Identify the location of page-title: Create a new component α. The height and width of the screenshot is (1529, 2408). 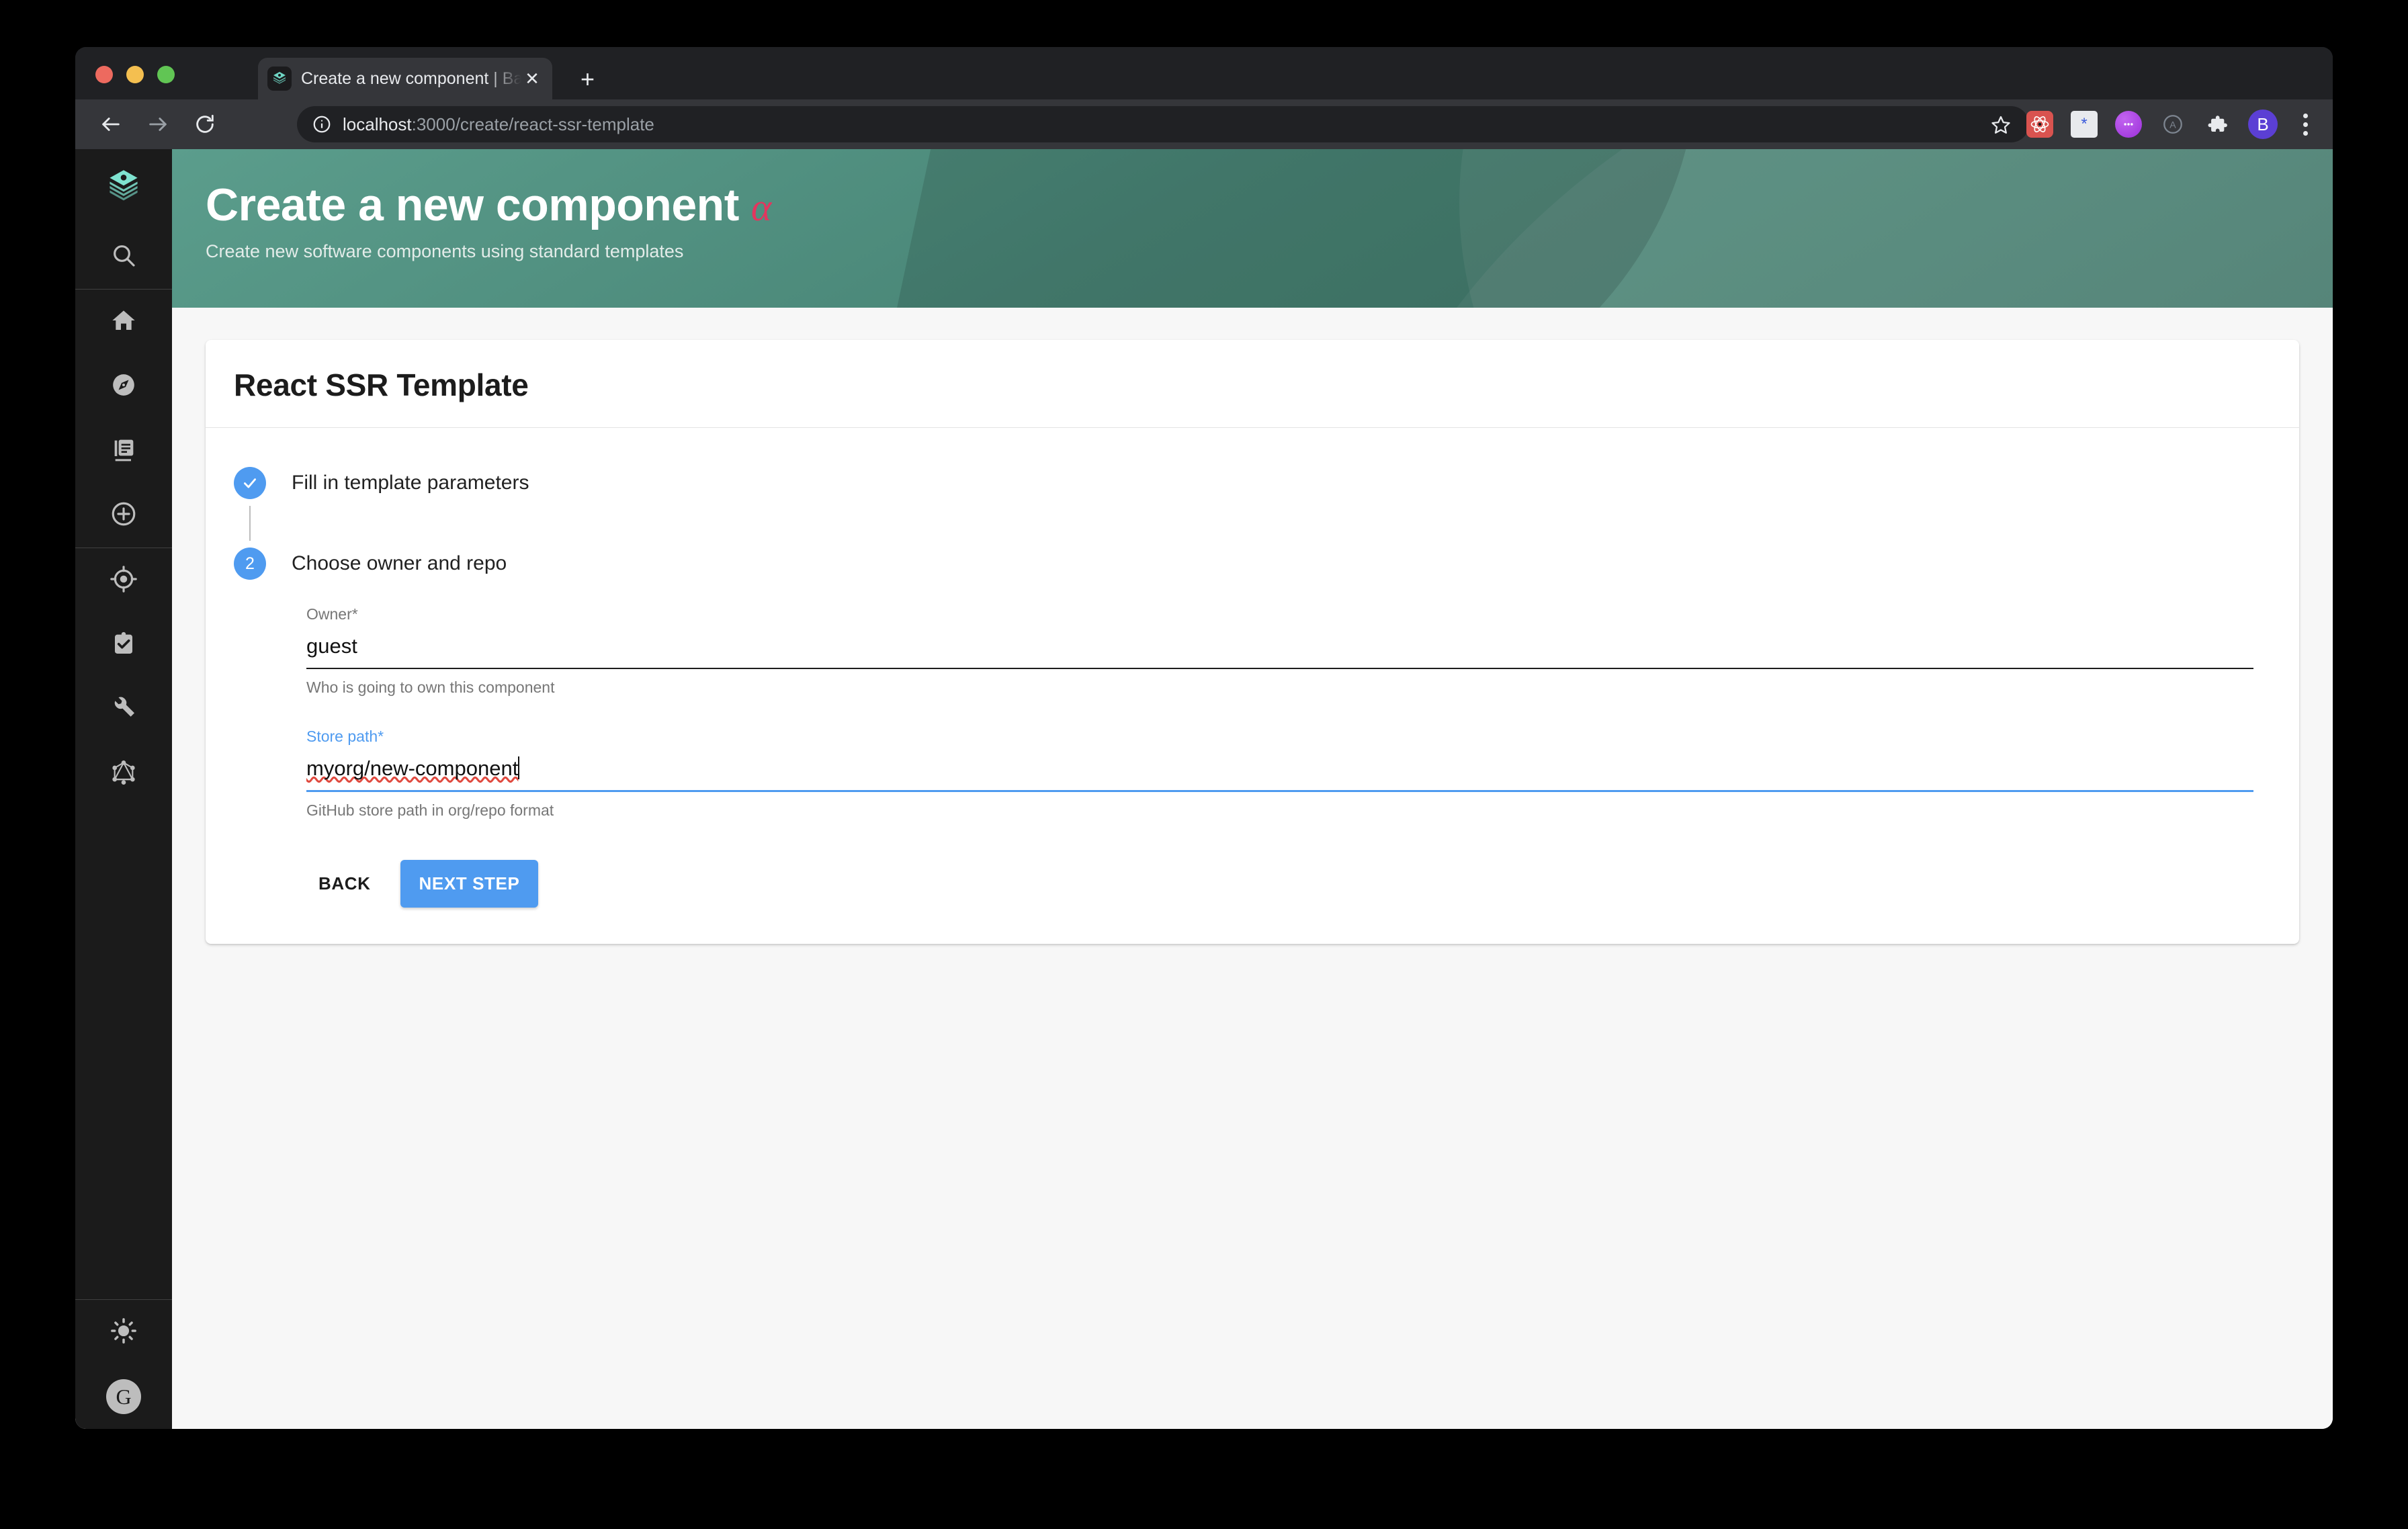
(1269, 205).